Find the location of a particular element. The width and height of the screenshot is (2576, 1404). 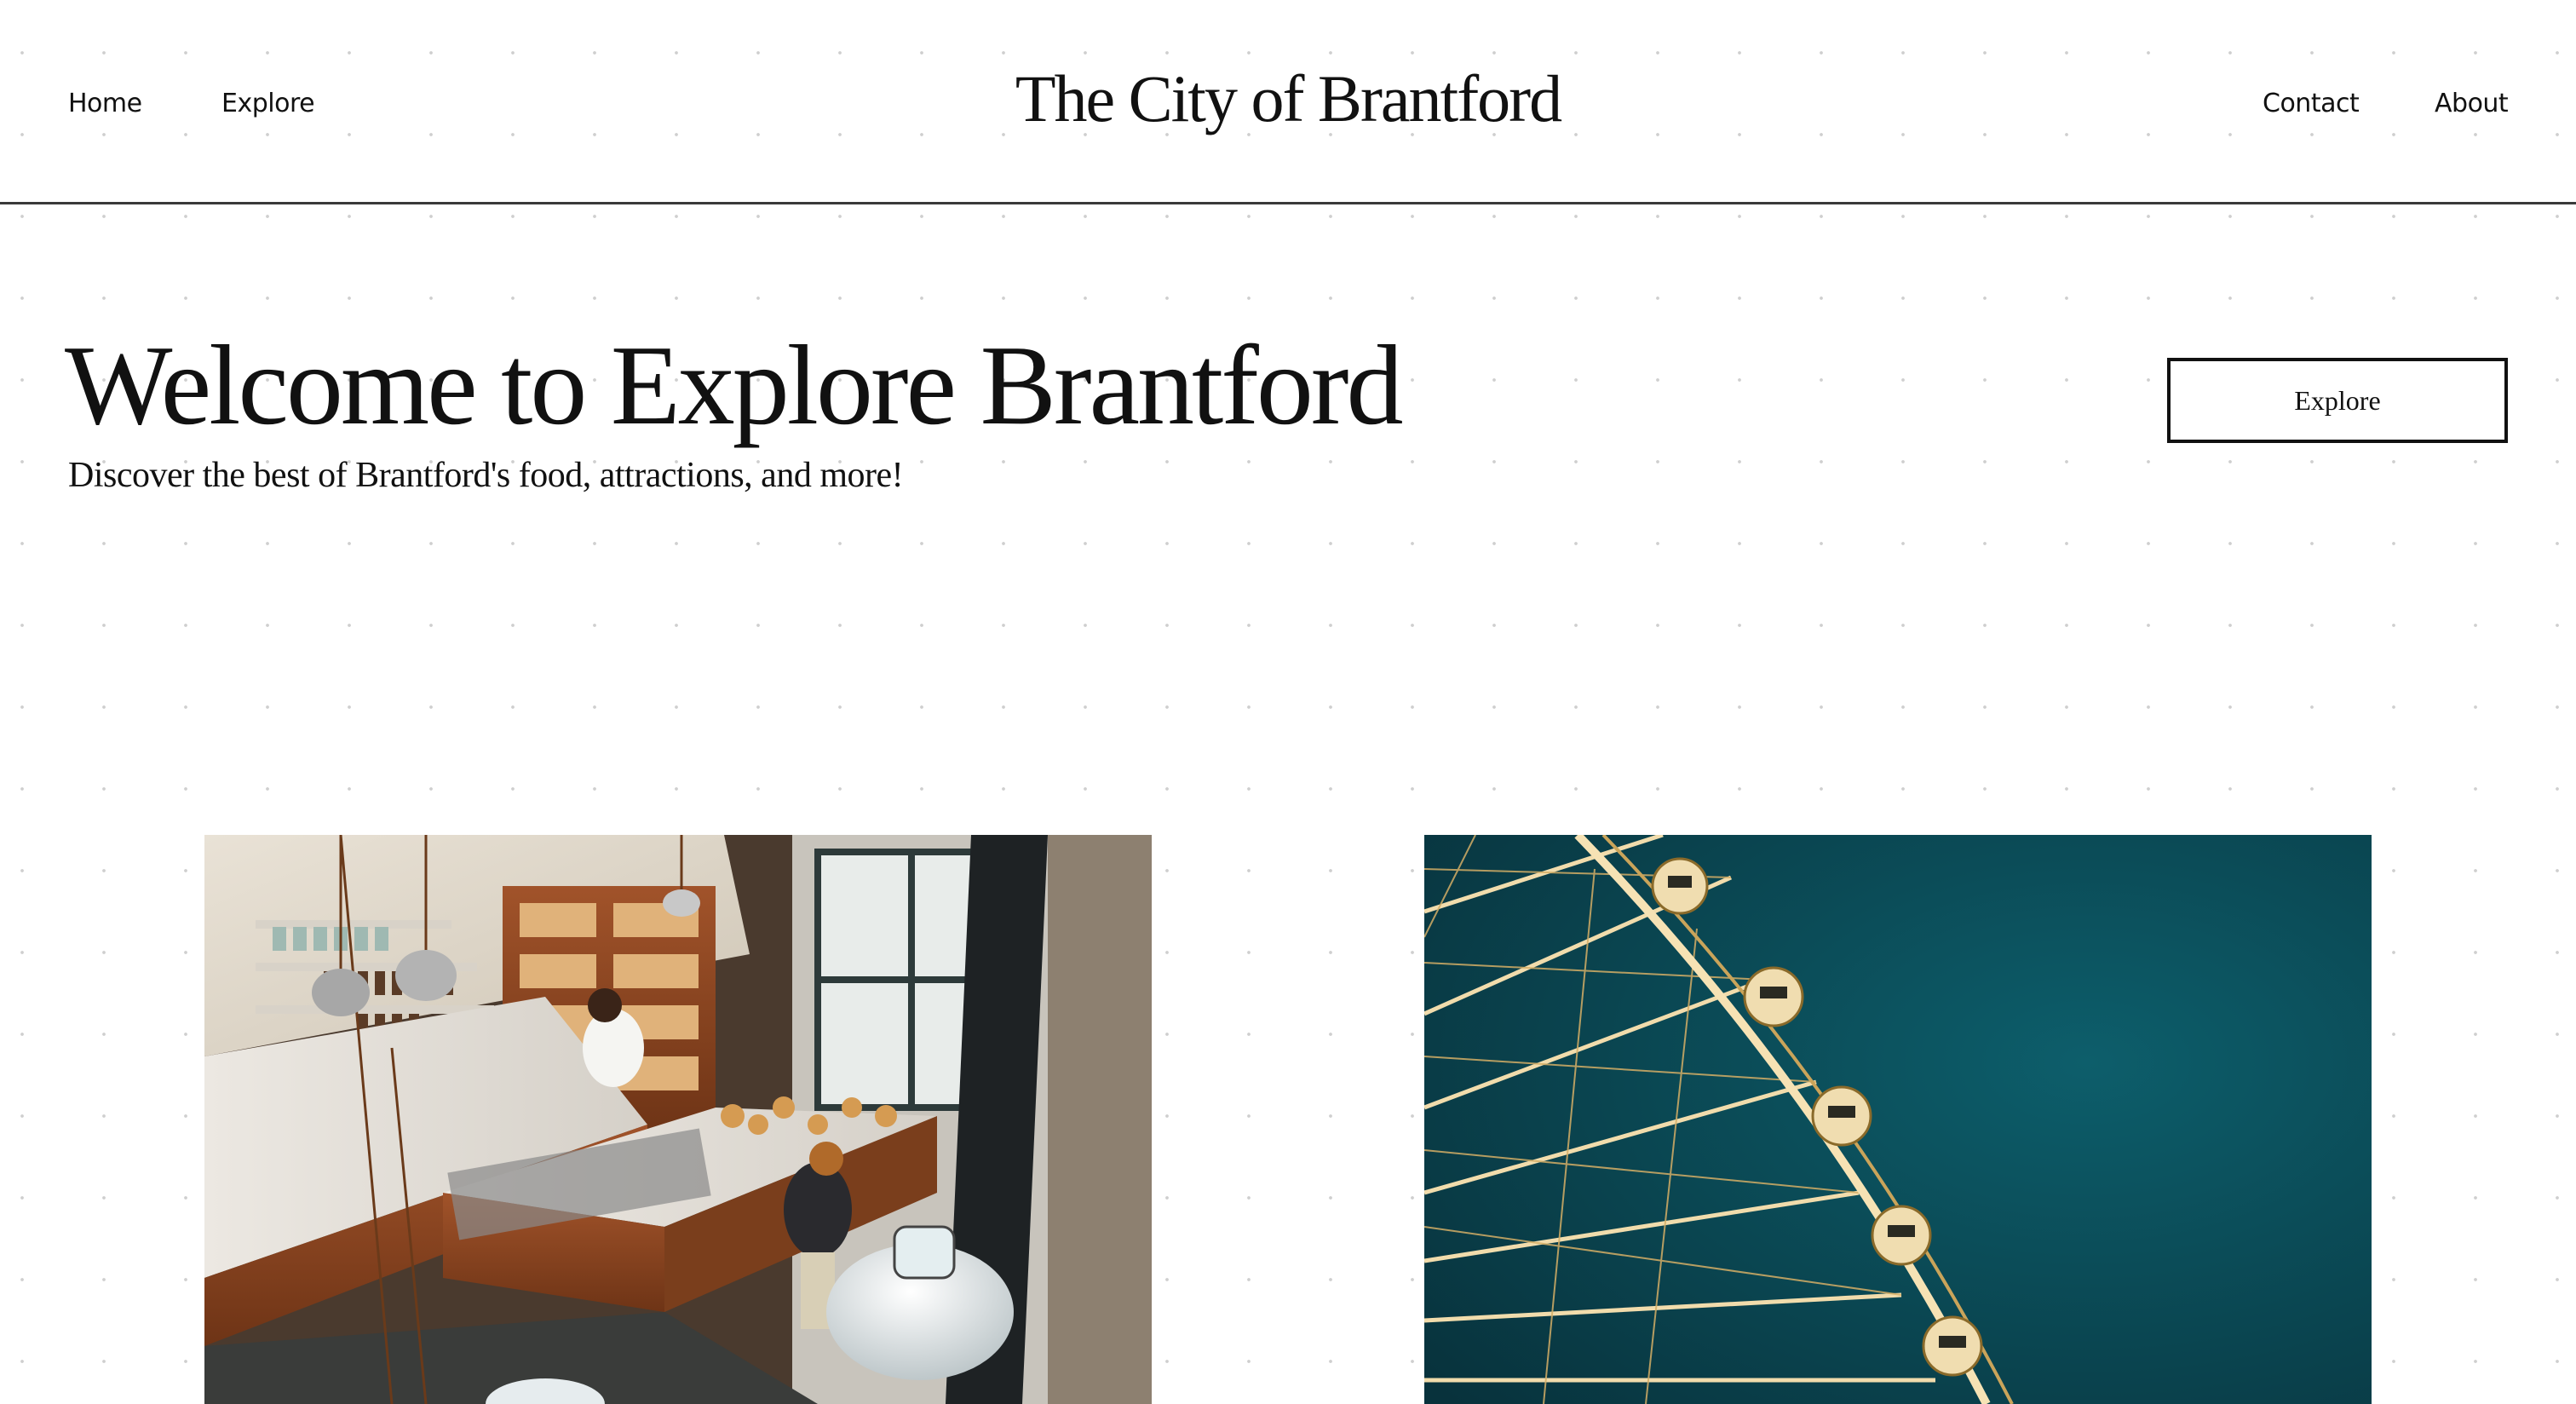

hero-title: Welcome to Explore Brantford is located at coordinates (734, 385).